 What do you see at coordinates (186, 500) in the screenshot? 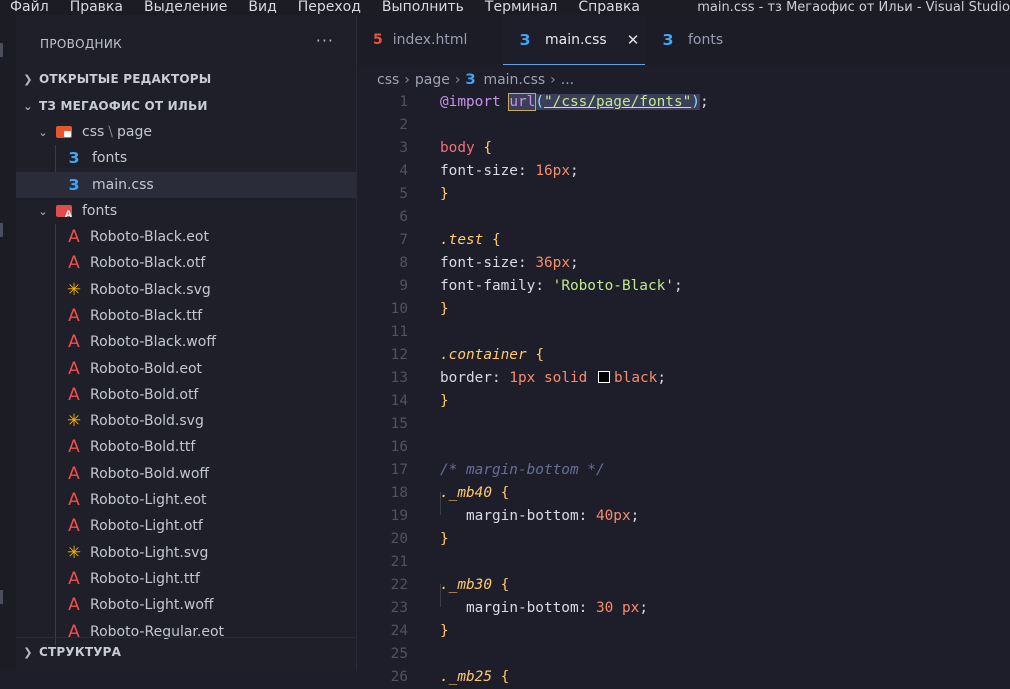
I see `tree-file-font: A Roboto-Light.eot` at bounding box center [186, 500].